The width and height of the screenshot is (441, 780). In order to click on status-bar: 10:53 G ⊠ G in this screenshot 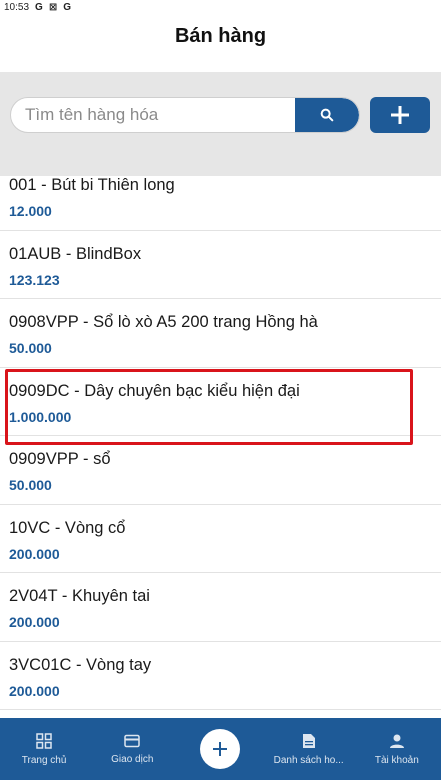, I will do `click(220, 7)`.